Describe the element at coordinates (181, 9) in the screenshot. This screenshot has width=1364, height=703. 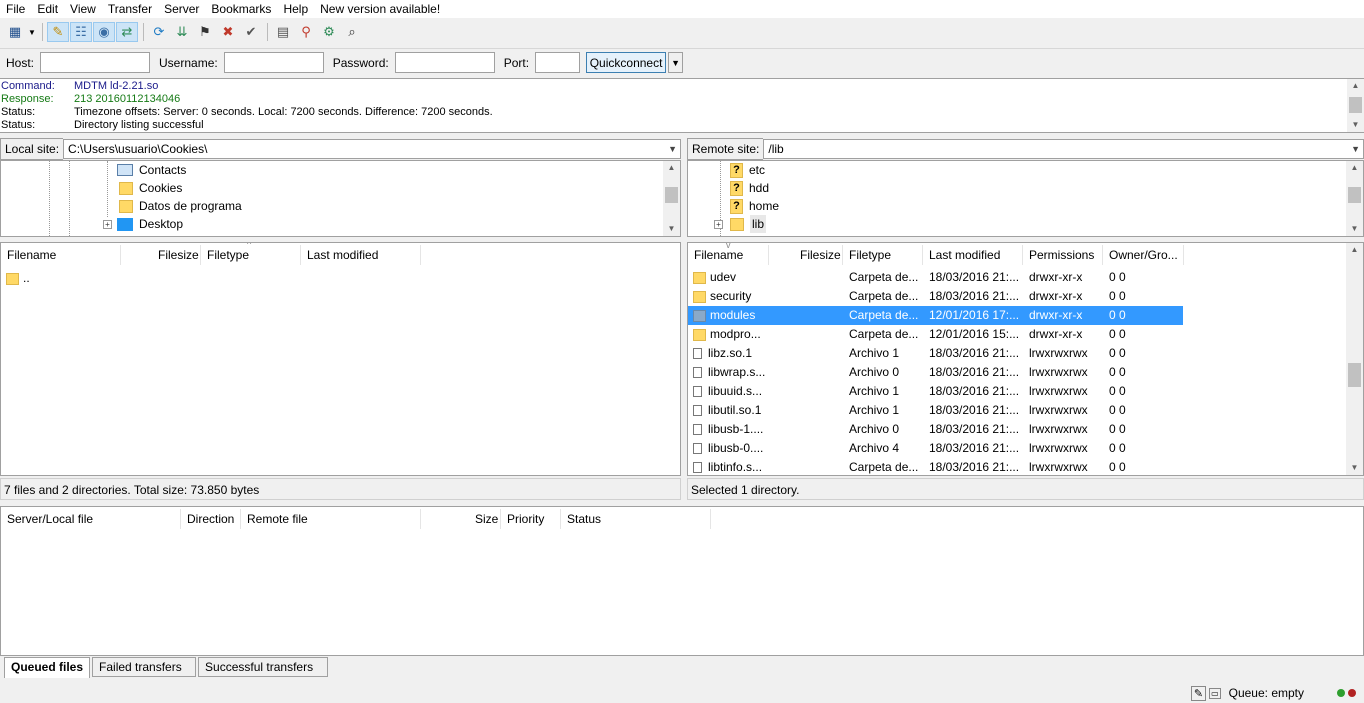
I see `menu-server: Server` at that location.